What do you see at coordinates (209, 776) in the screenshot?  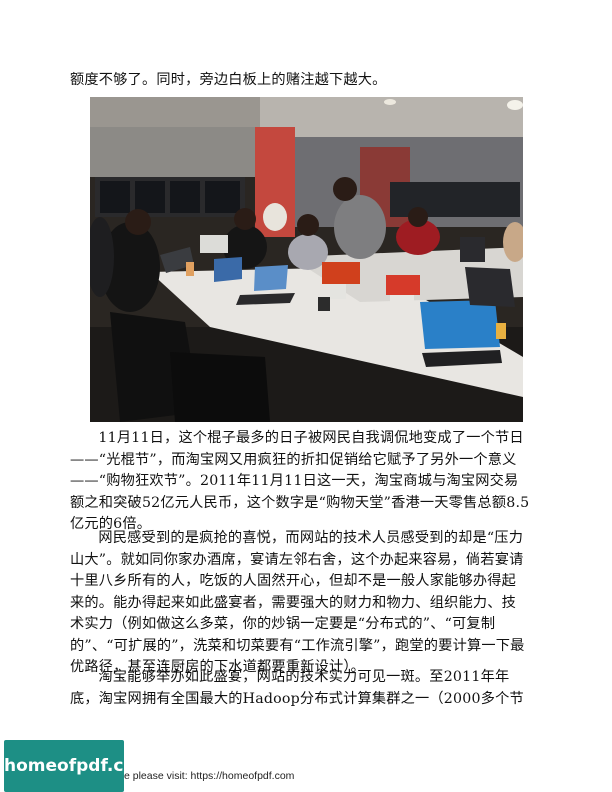 I see `footer-visit-text: e please visit: https://homeofpdf.com` at bounding box center [209, 776].